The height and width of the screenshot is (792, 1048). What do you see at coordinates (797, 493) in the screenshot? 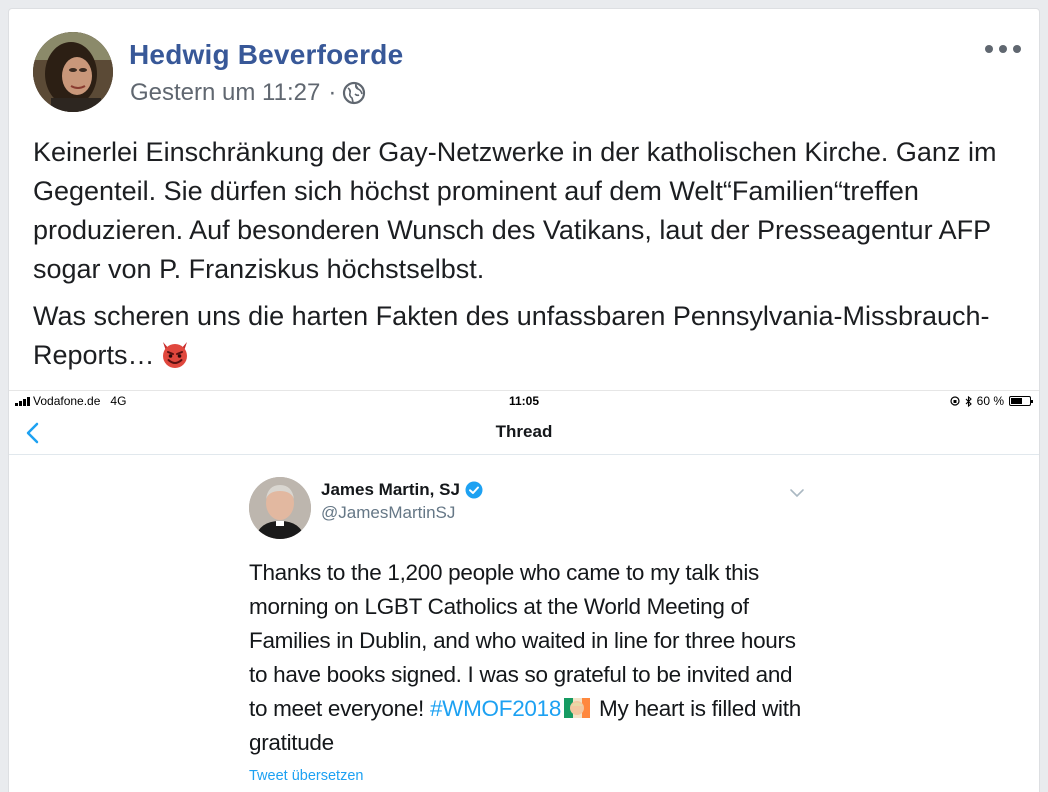
I see `chevron-down-icon` at bounding box center [797, 493].